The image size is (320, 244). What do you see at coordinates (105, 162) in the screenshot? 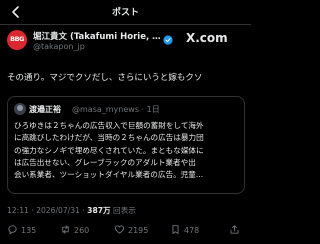
I see `quoted-text-line: は広告出せない、グレーブラックのアダルト業者や出` at bounding box center [105, 162].